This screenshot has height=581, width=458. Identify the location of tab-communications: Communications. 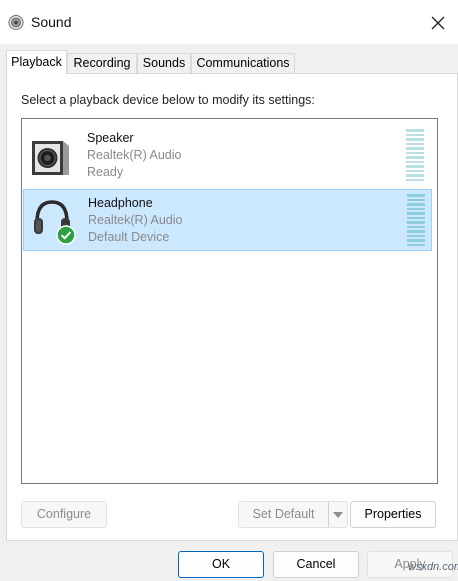
(243, 63).